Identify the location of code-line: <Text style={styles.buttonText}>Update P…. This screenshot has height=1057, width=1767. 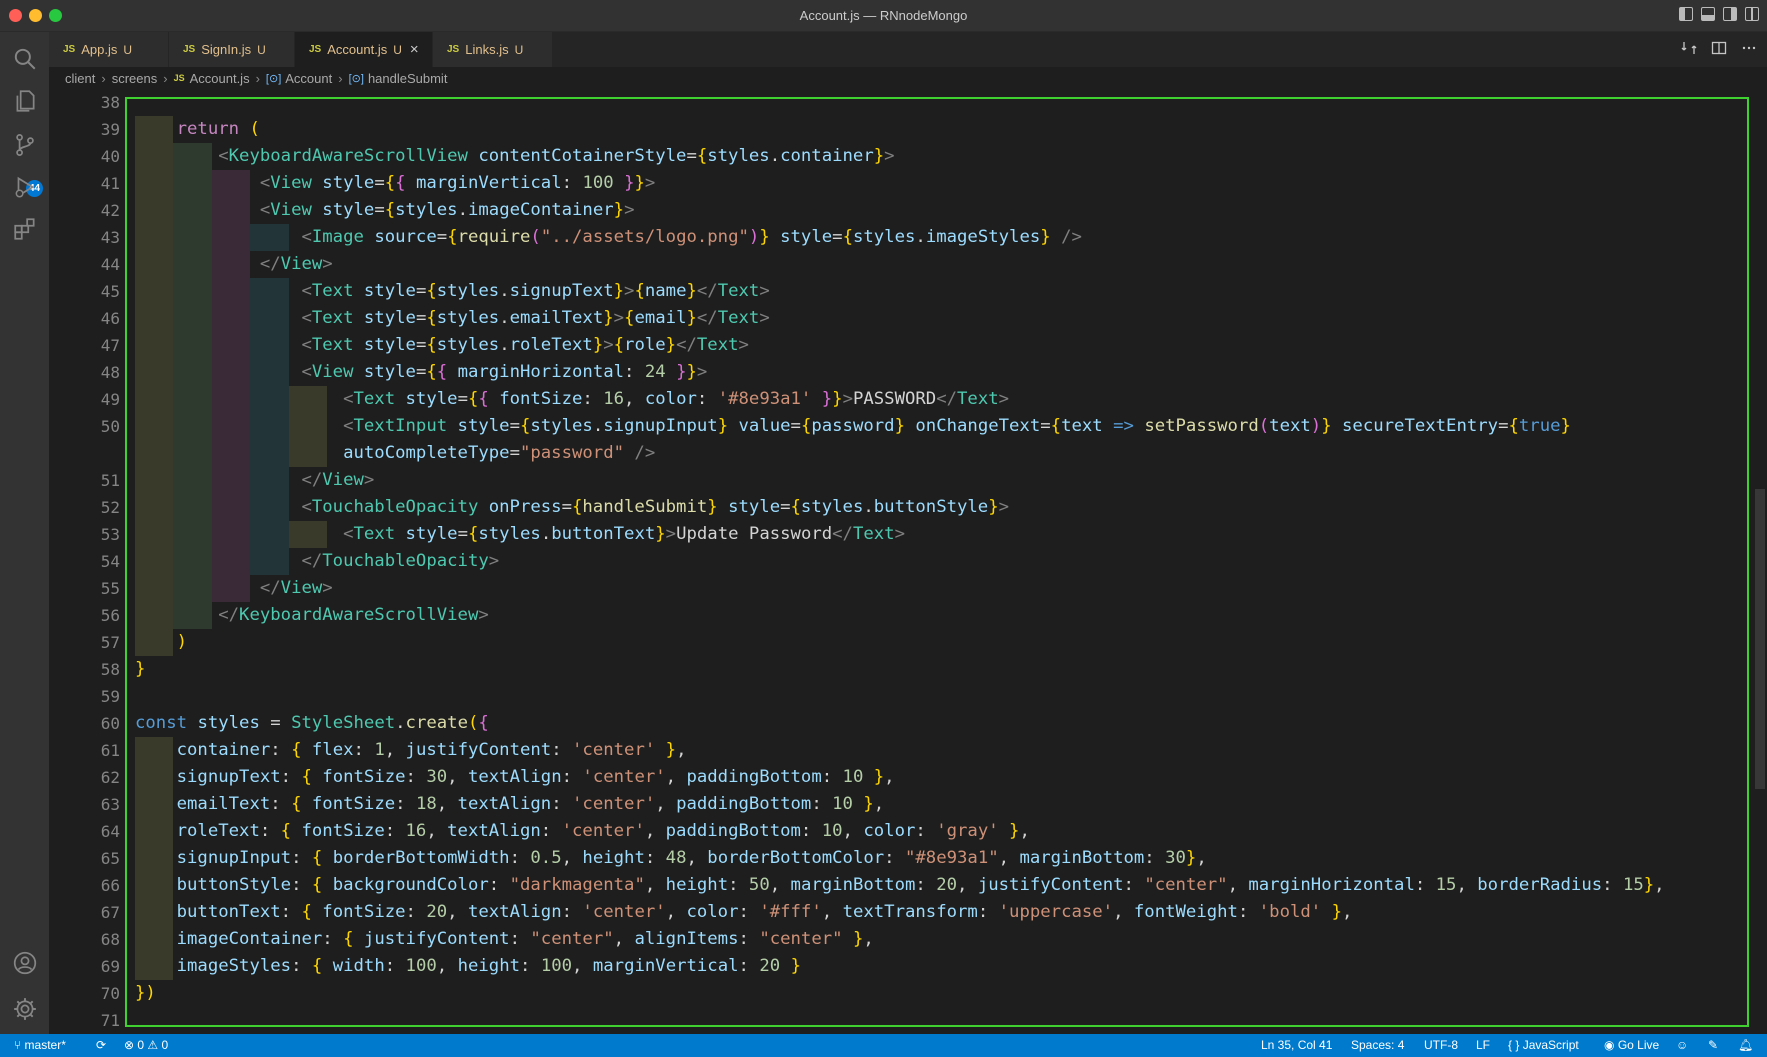
(520, 534).